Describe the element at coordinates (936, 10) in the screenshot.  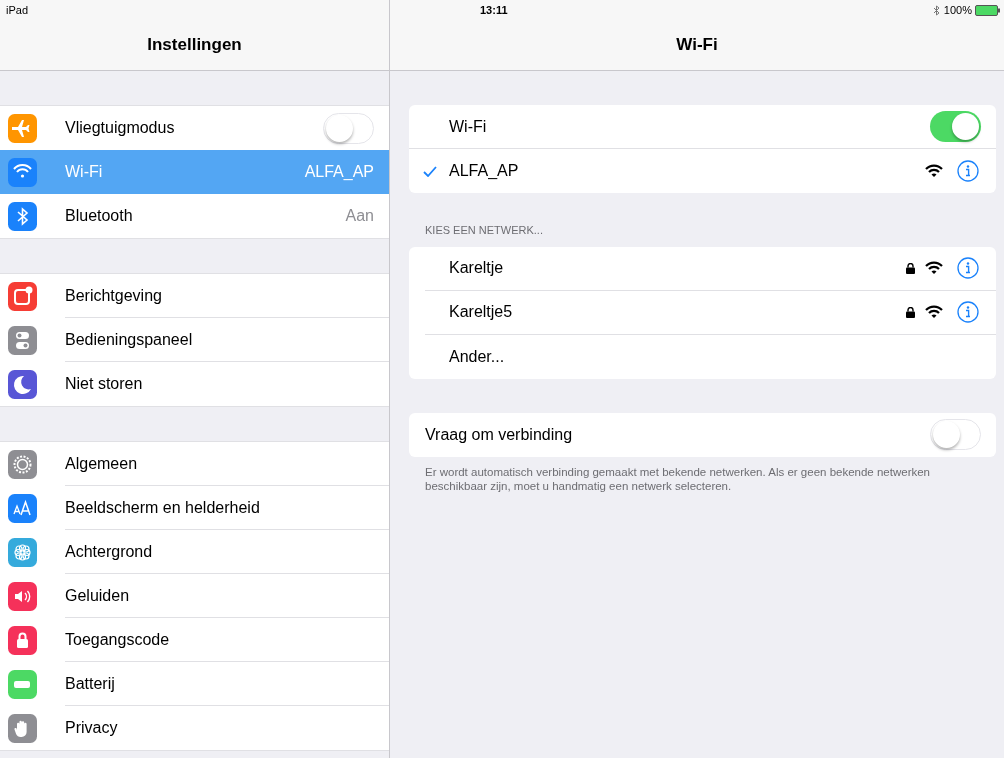
I see `bluetooth-icon` at that location.